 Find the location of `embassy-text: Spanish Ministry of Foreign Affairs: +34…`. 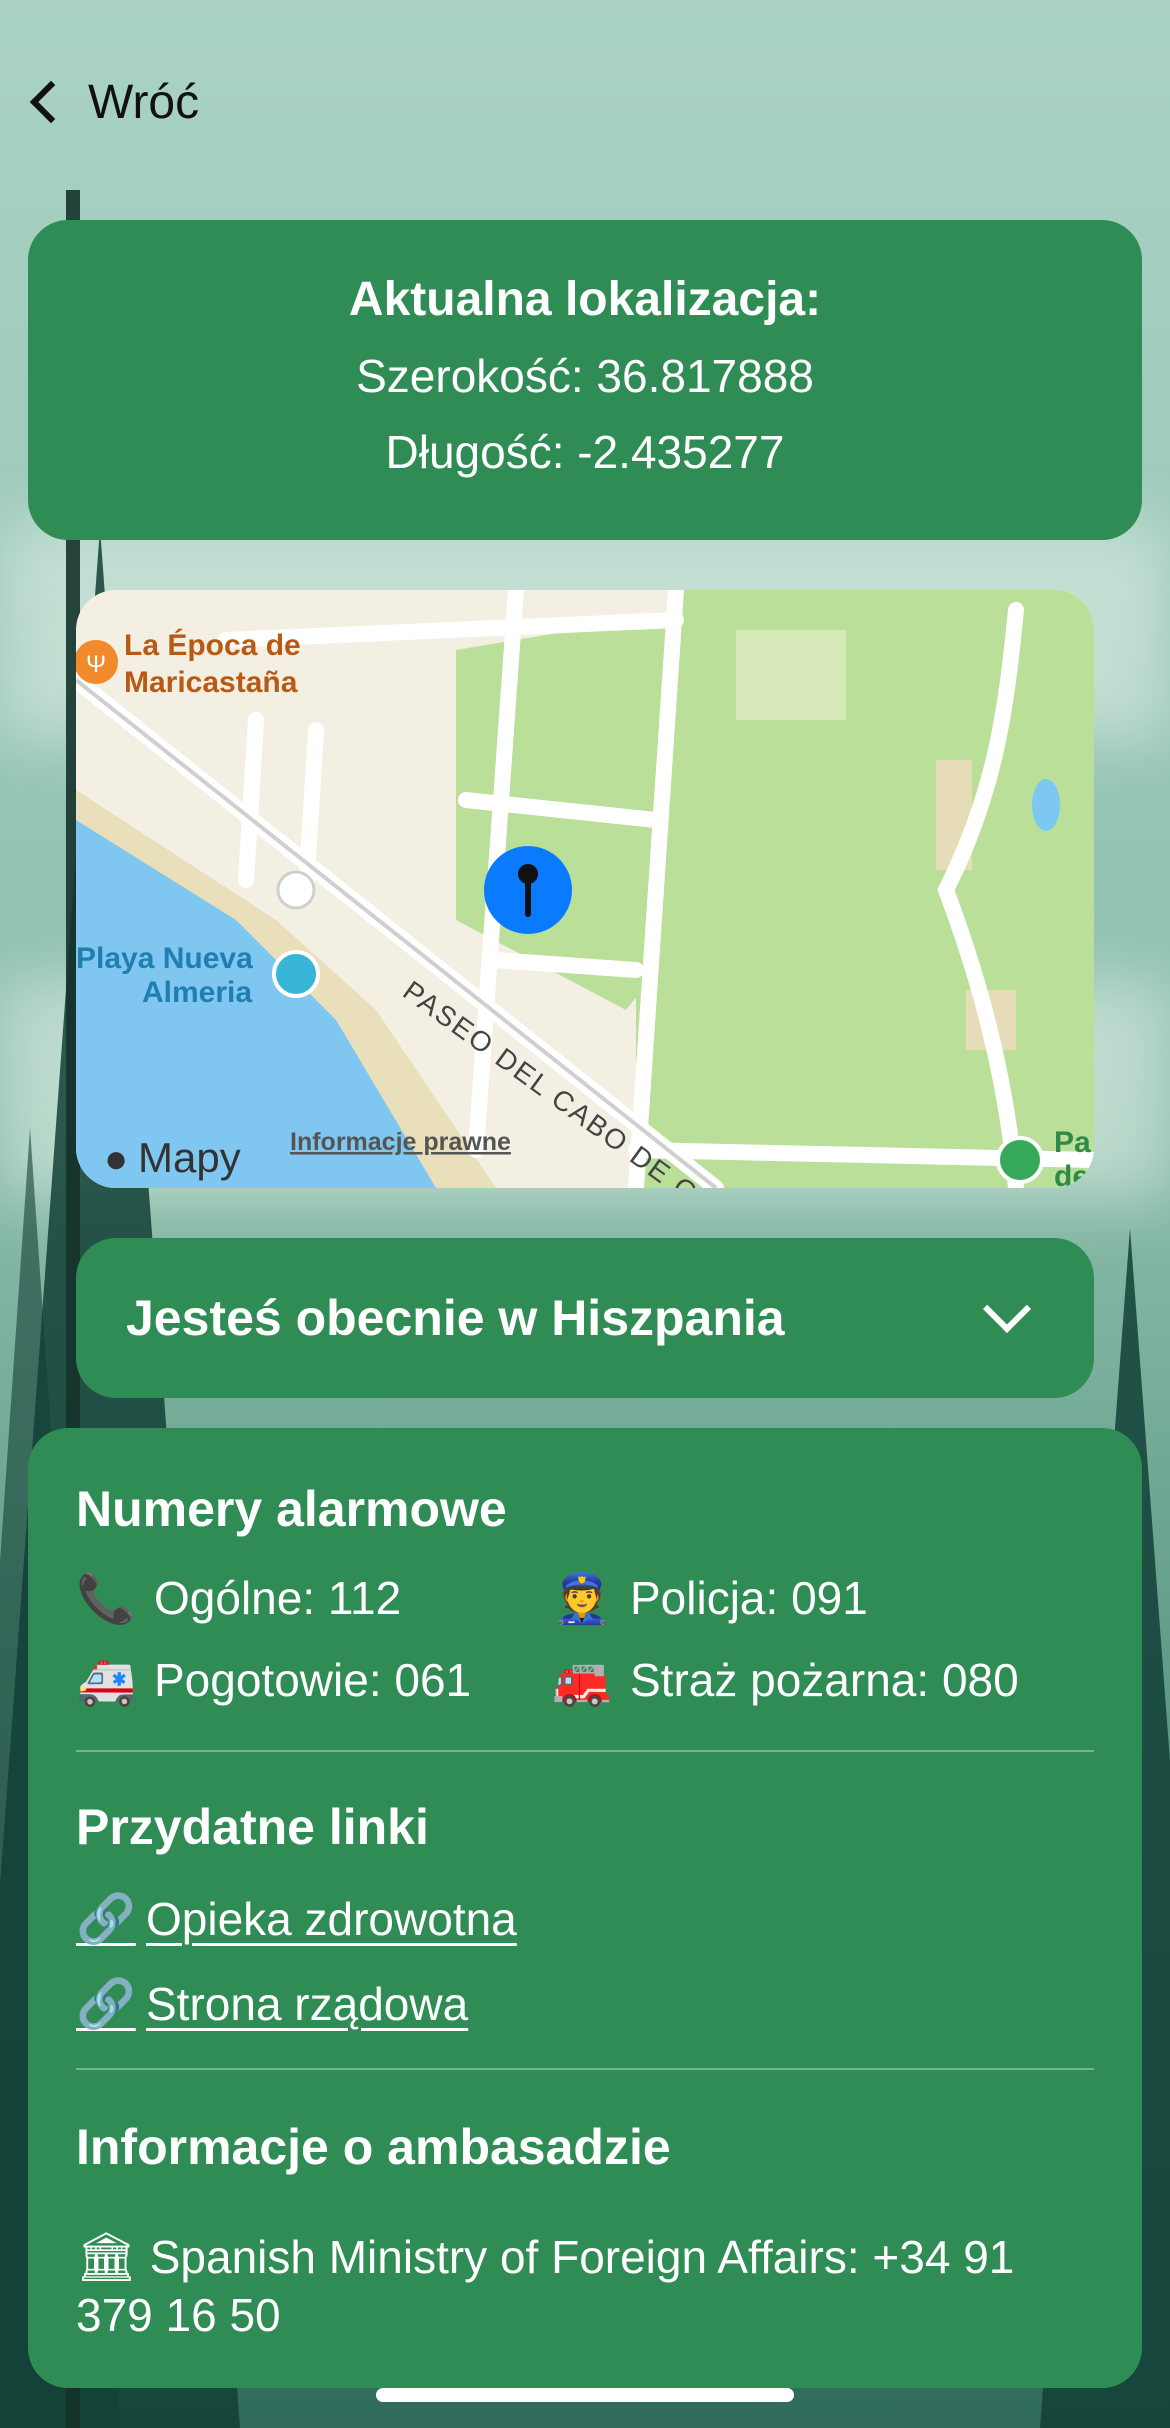

embassy-text: Spanish Ministry of Foreign Affairs: +34… is located at coordinates (545, 2286).